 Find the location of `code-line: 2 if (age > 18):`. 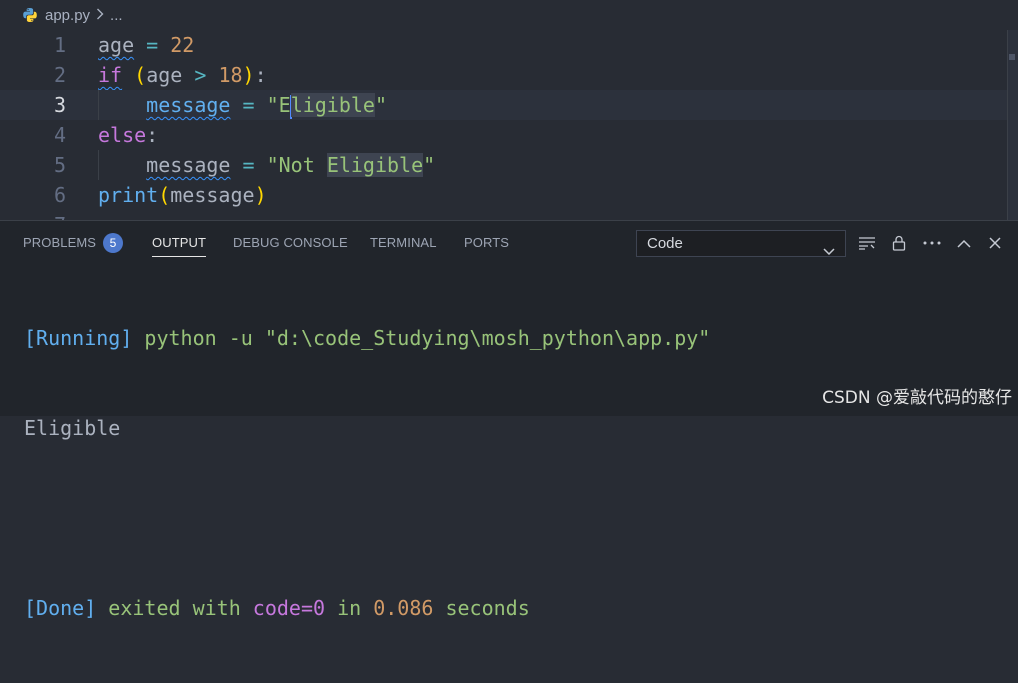

code-line: 2 if (age > 18): is located at coordinates (504, 75).